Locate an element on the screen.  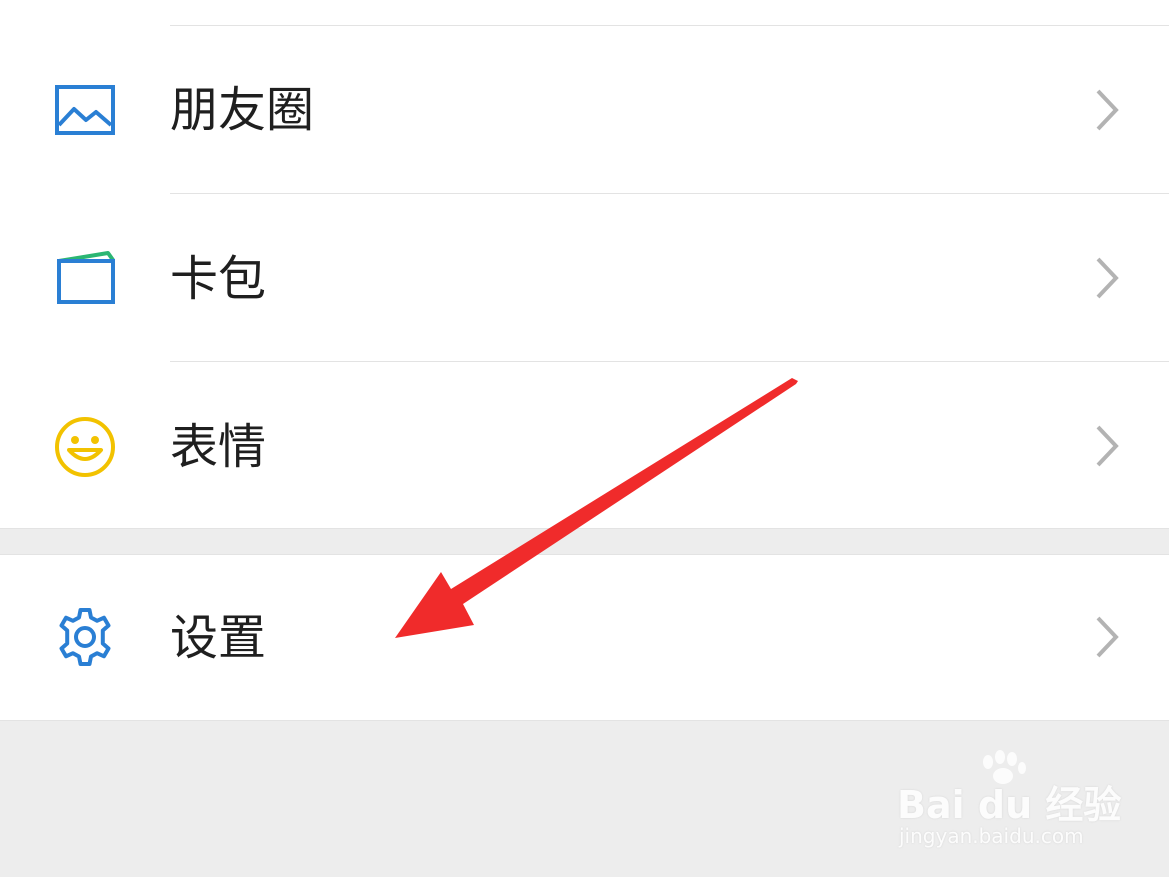
menu-item-label: 朋友圈 is located at coordinates (242, 110).